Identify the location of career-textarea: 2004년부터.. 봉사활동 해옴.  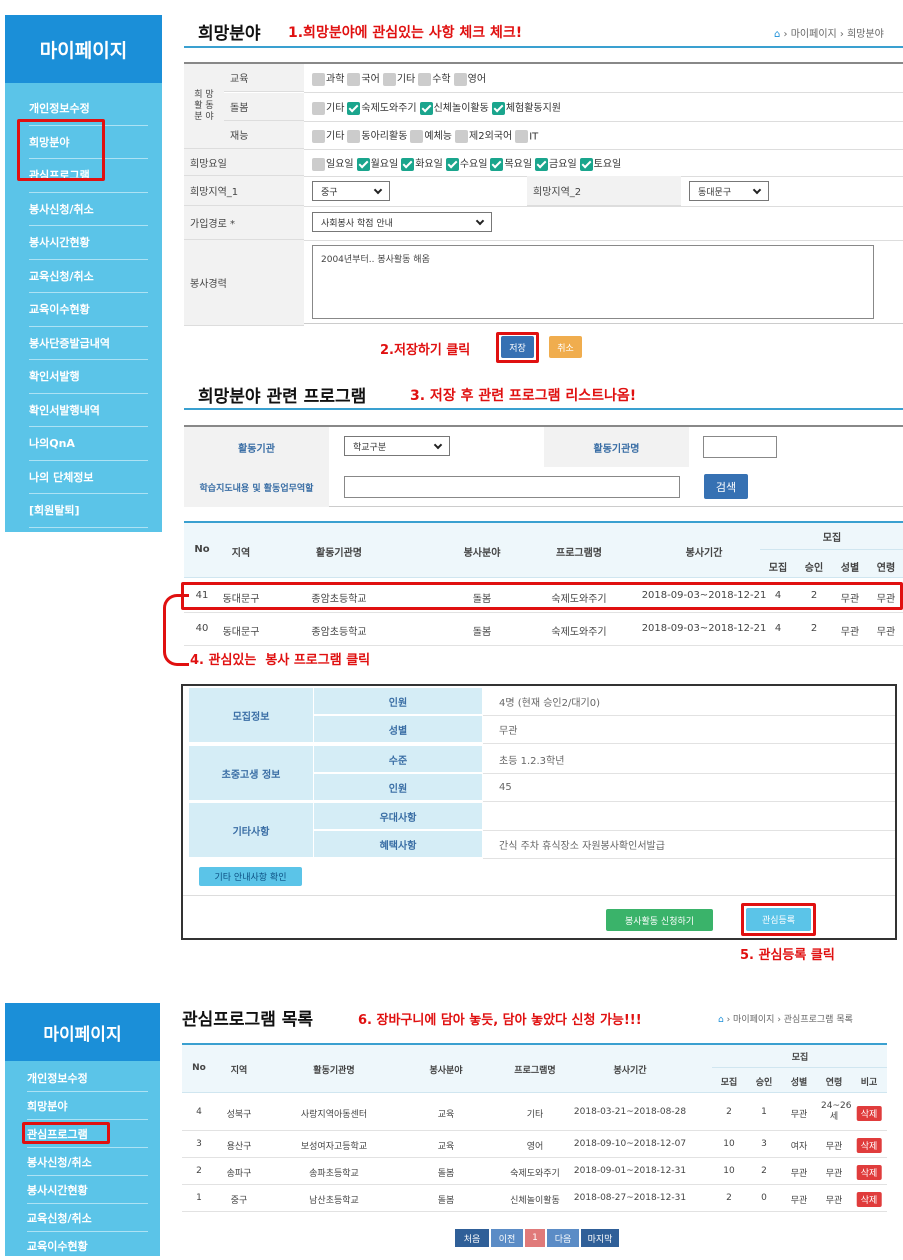
(593, 282).